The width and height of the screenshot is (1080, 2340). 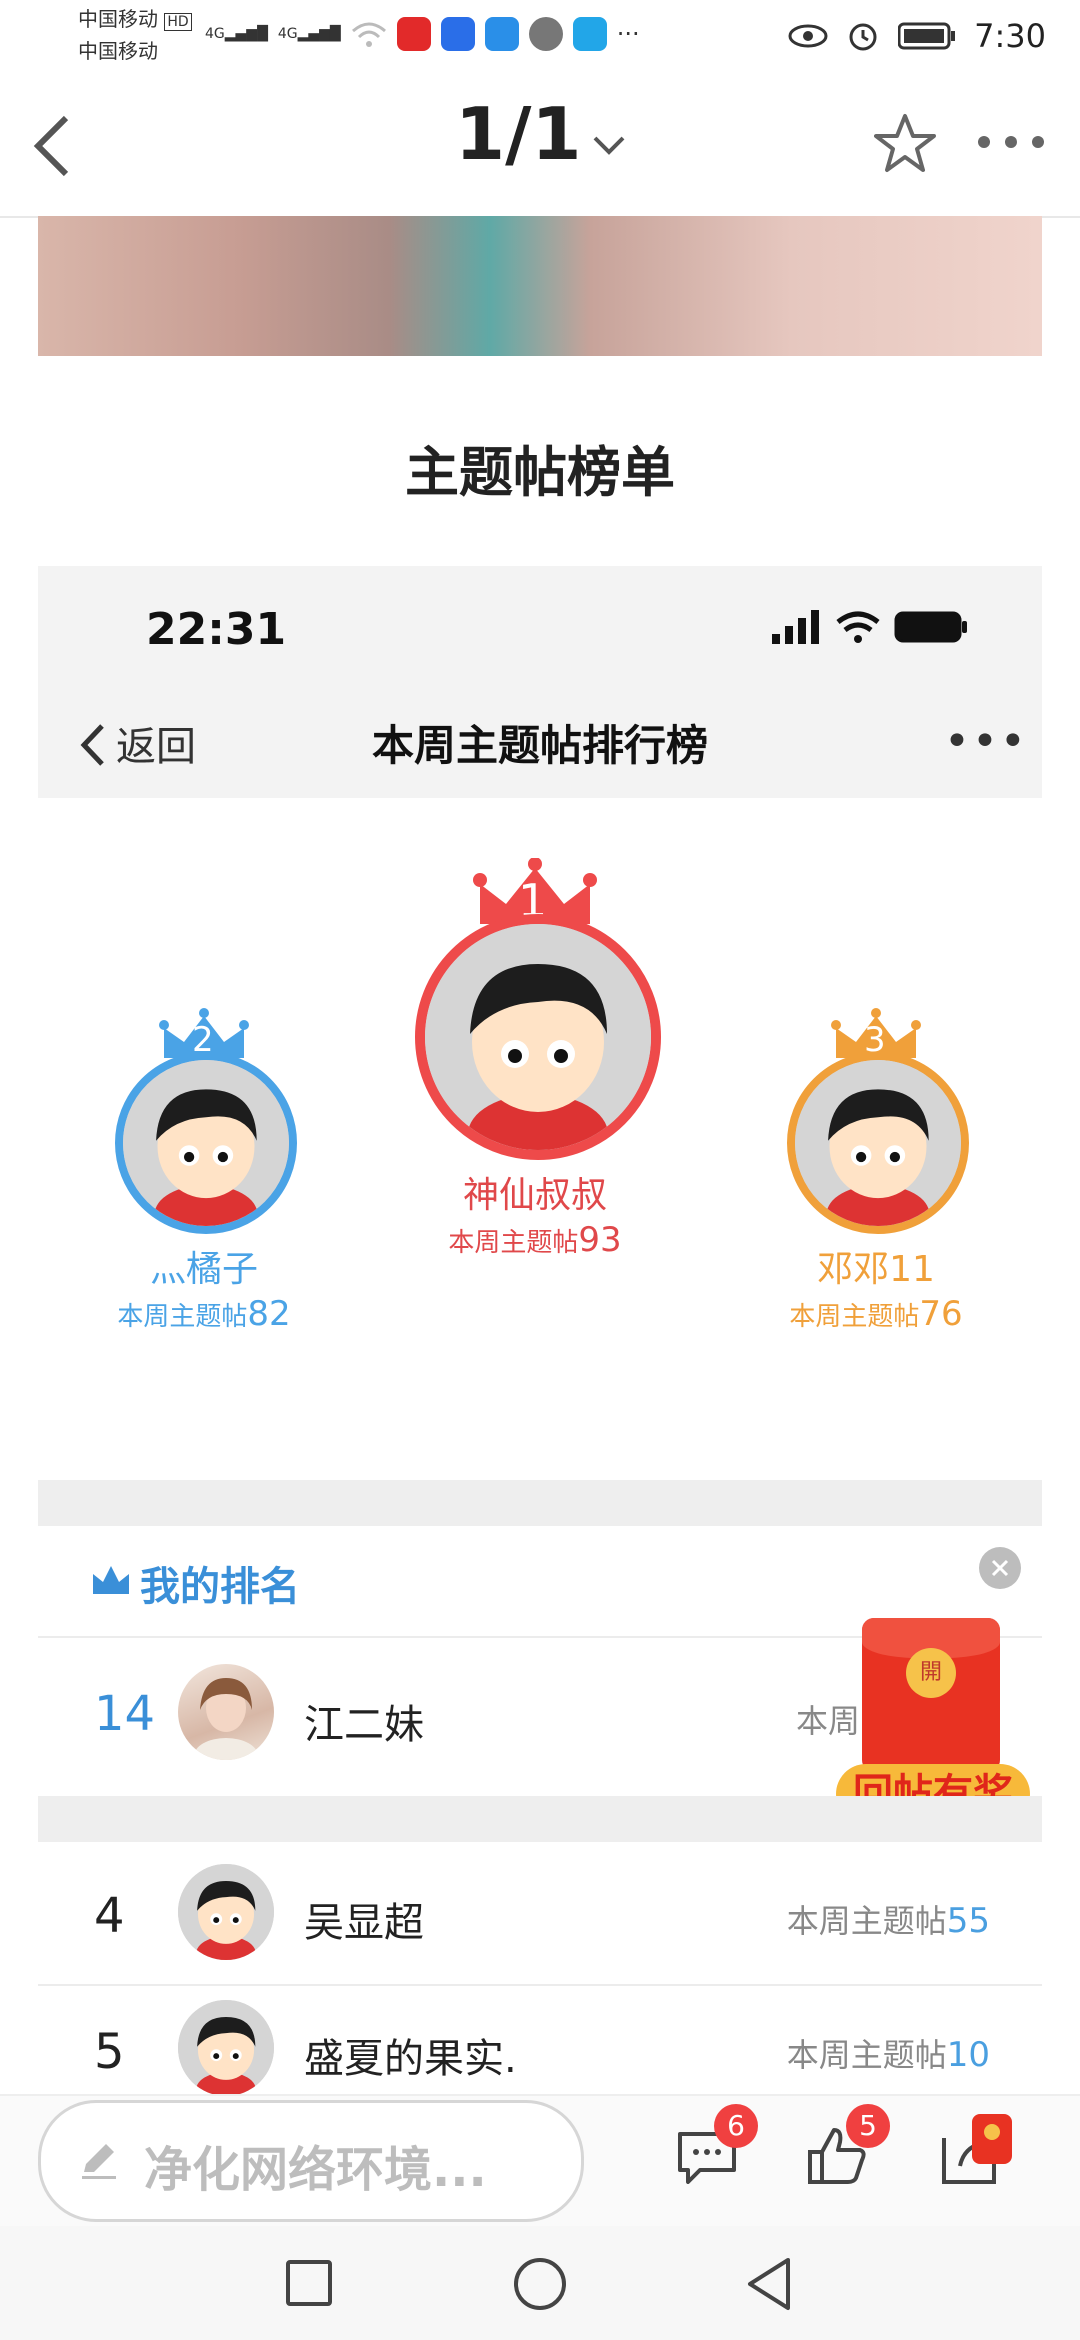 I want to click on battery-icon, so click(x=927, y=36).